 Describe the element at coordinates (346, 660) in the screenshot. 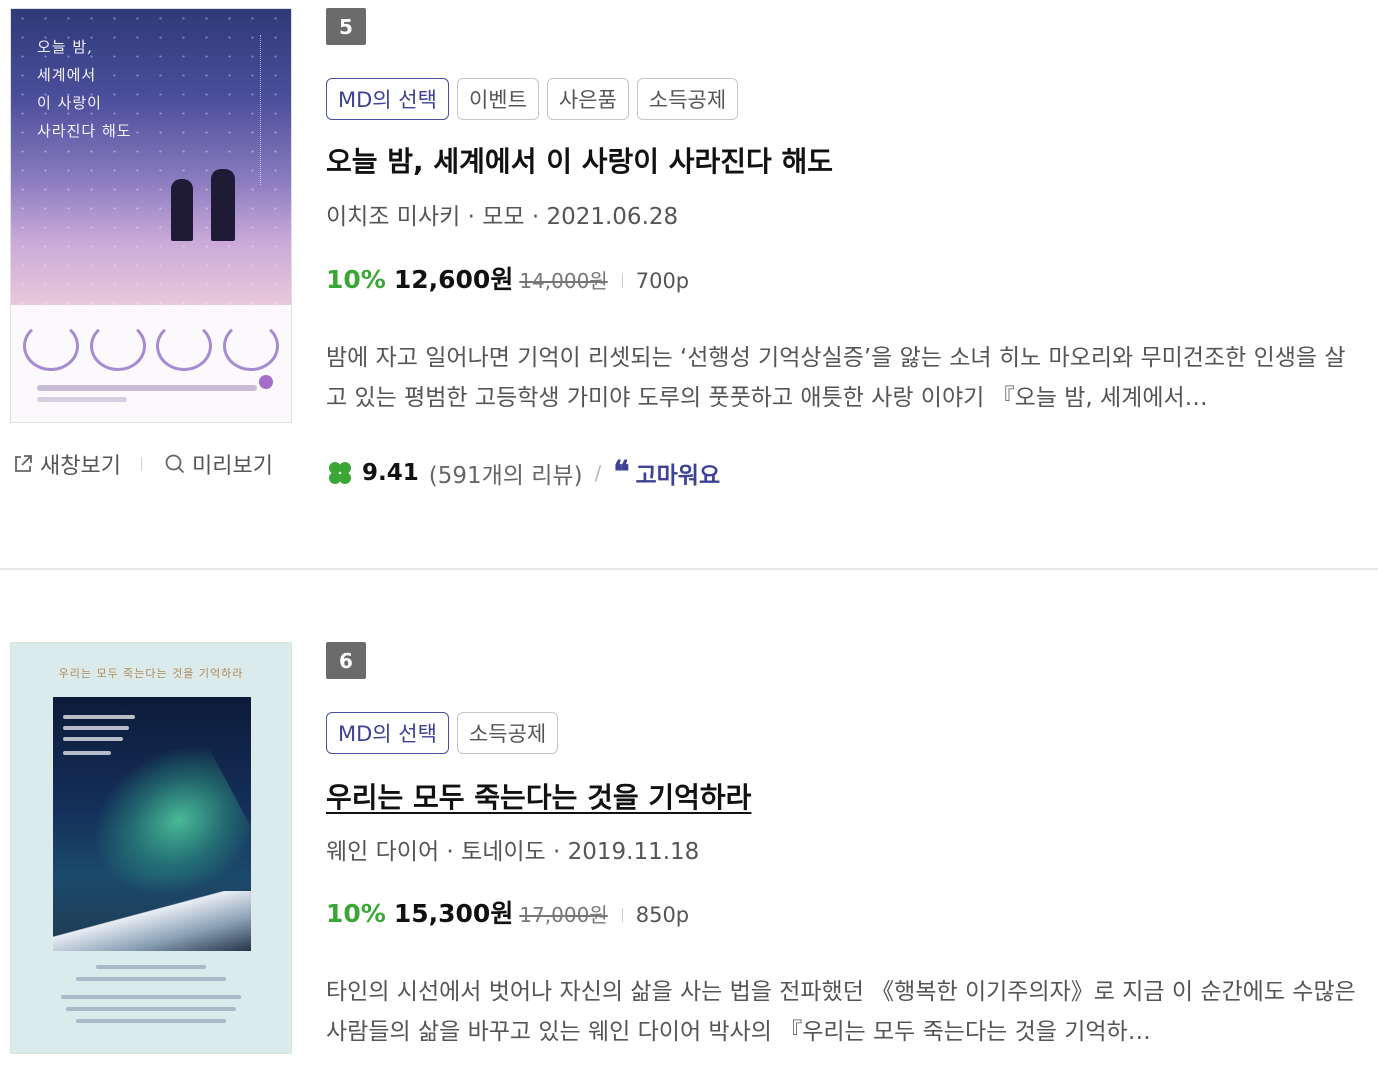

I see `rank-badge: 6` at that location.